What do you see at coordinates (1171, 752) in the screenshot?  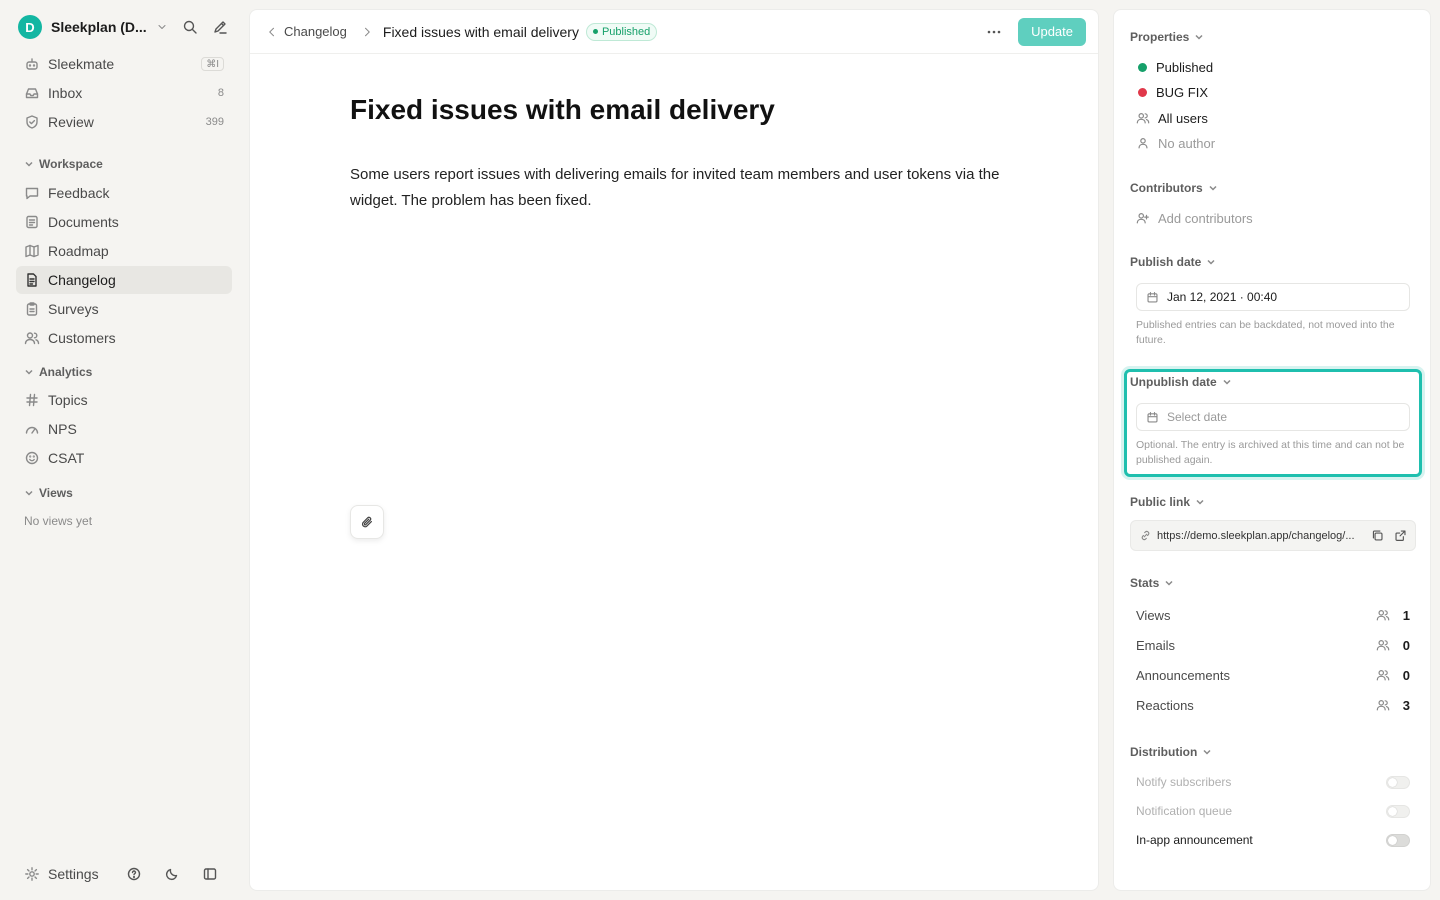 I see `distribution-section-toggle: Distribution` at bounding box center [1171, 752].